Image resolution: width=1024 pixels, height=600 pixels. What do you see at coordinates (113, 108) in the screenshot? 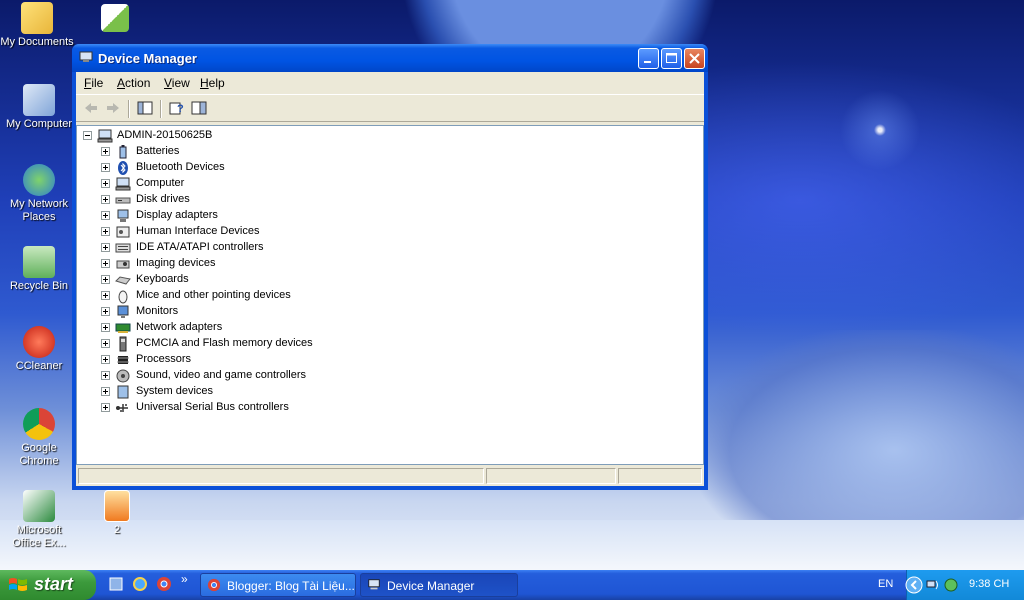
I see `forward-icon` at bounding box center [113, 108].